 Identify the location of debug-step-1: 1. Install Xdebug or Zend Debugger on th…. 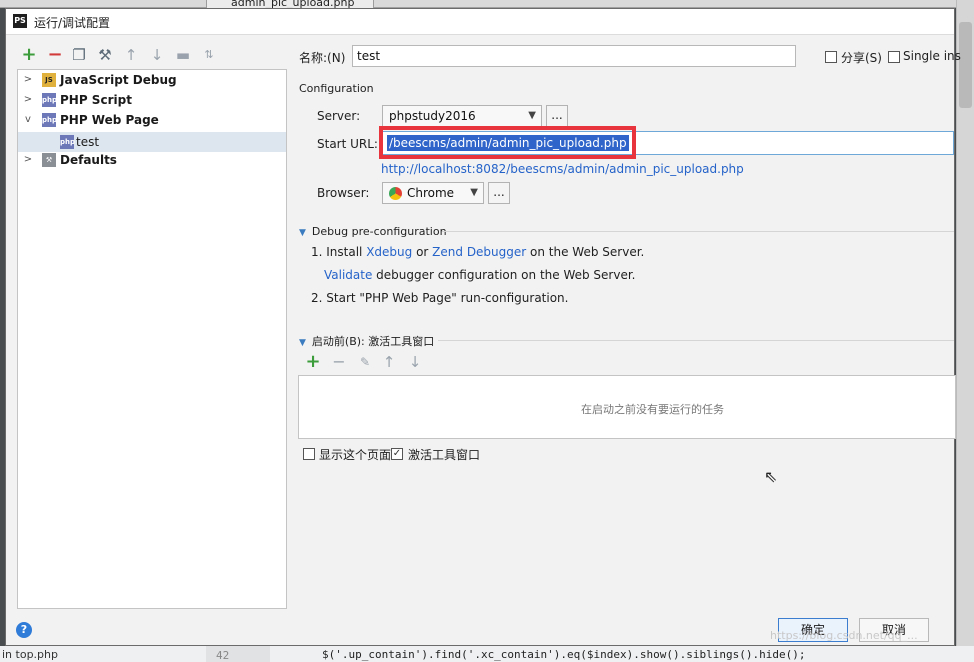
(477, 252).